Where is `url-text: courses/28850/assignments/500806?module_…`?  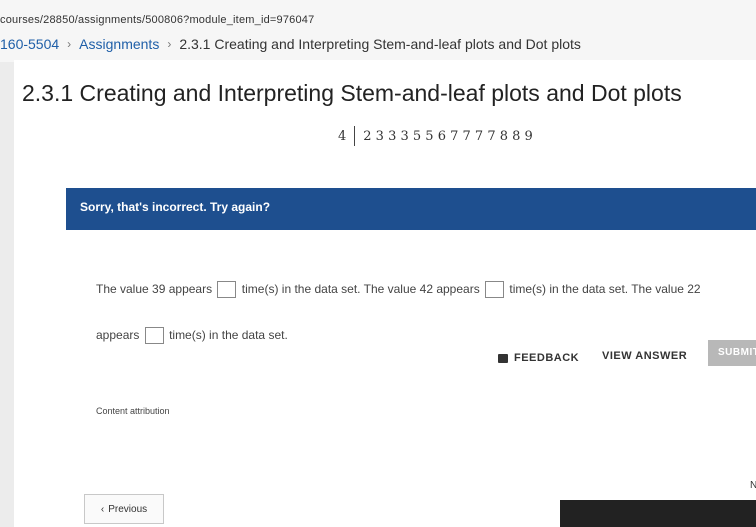 url-text: courses/28850/assignments/500806?module_… is located at coordinates (157, 20).